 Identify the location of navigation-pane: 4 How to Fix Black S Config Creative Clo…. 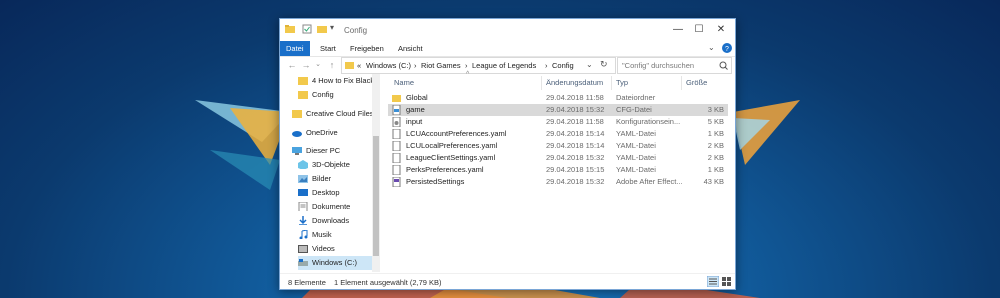
(330, 173).